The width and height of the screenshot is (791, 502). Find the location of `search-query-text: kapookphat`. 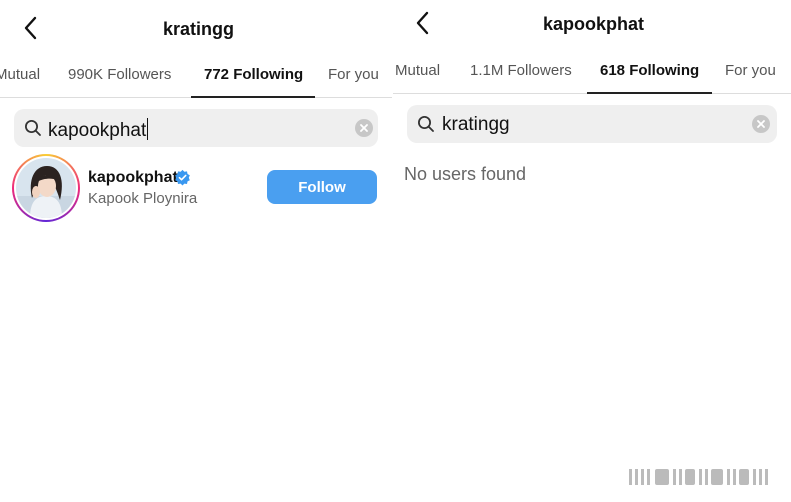

search-query-text: kapookphat is located at coordinates (97, 130).